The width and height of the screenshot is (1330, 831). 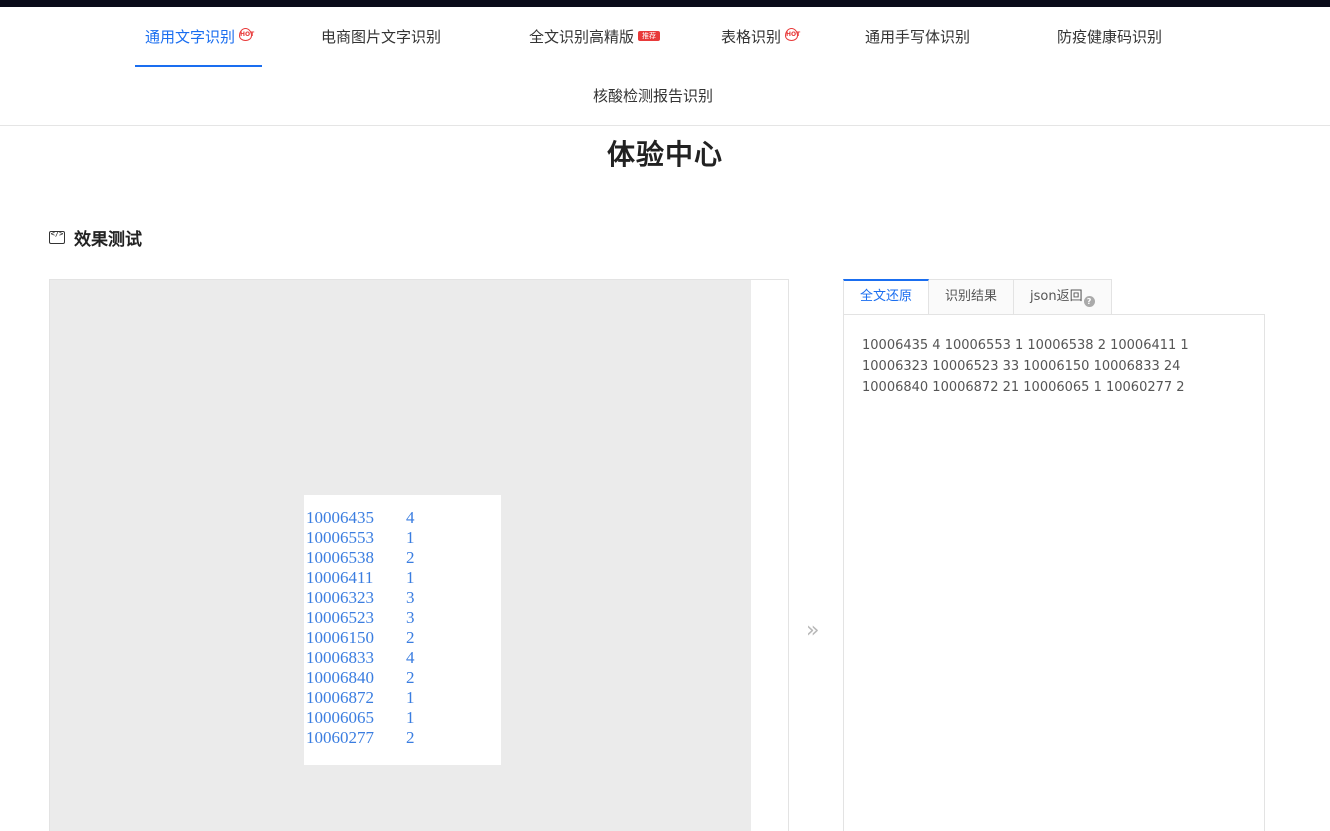 I want to click on sample-number: 10006840, so click(x=340, y=677).